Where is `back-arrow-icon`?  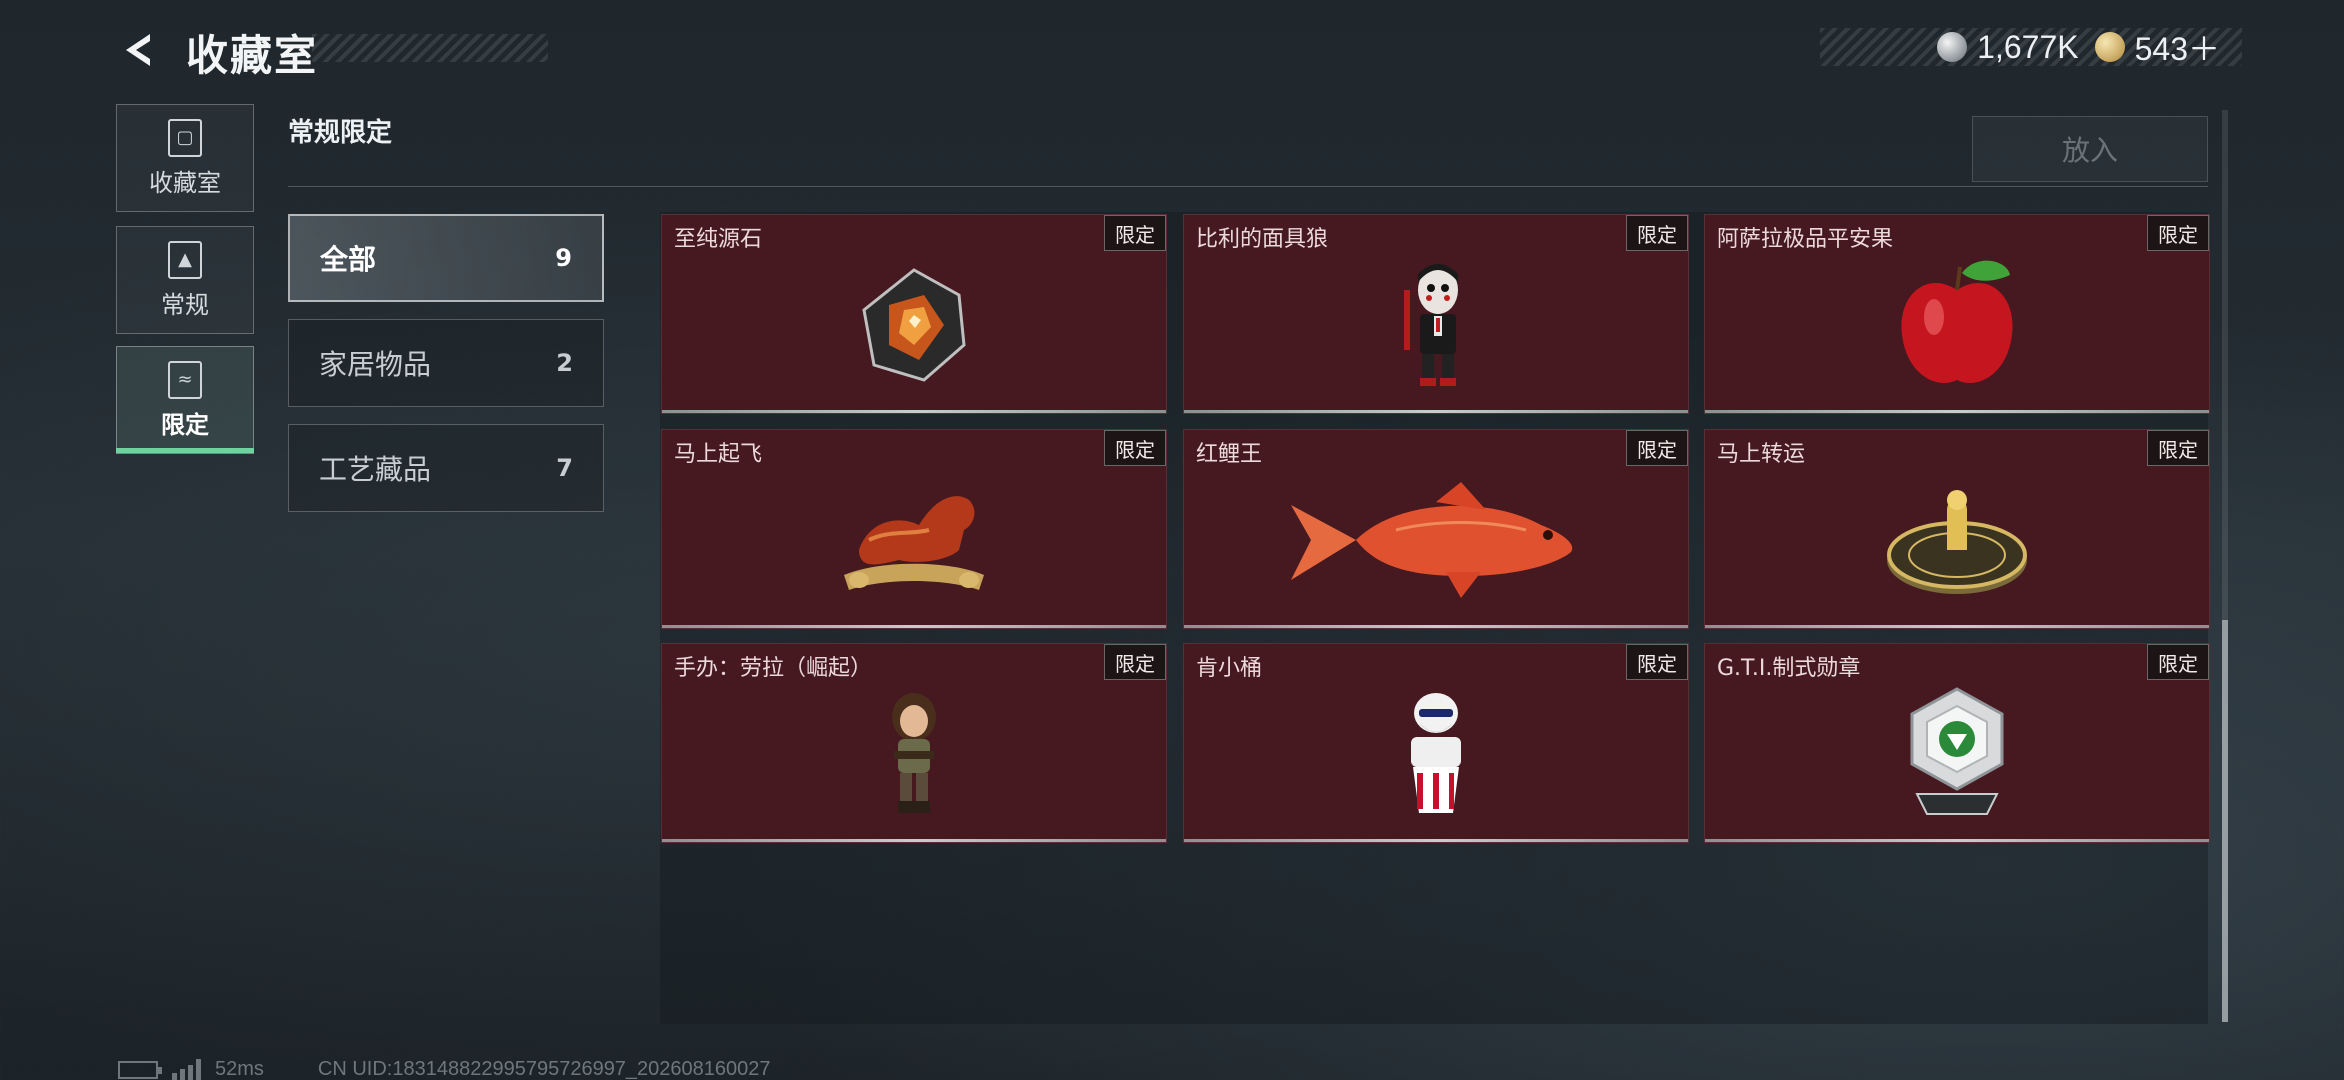 back-arrow-icon is located at coordinates (138, 50).